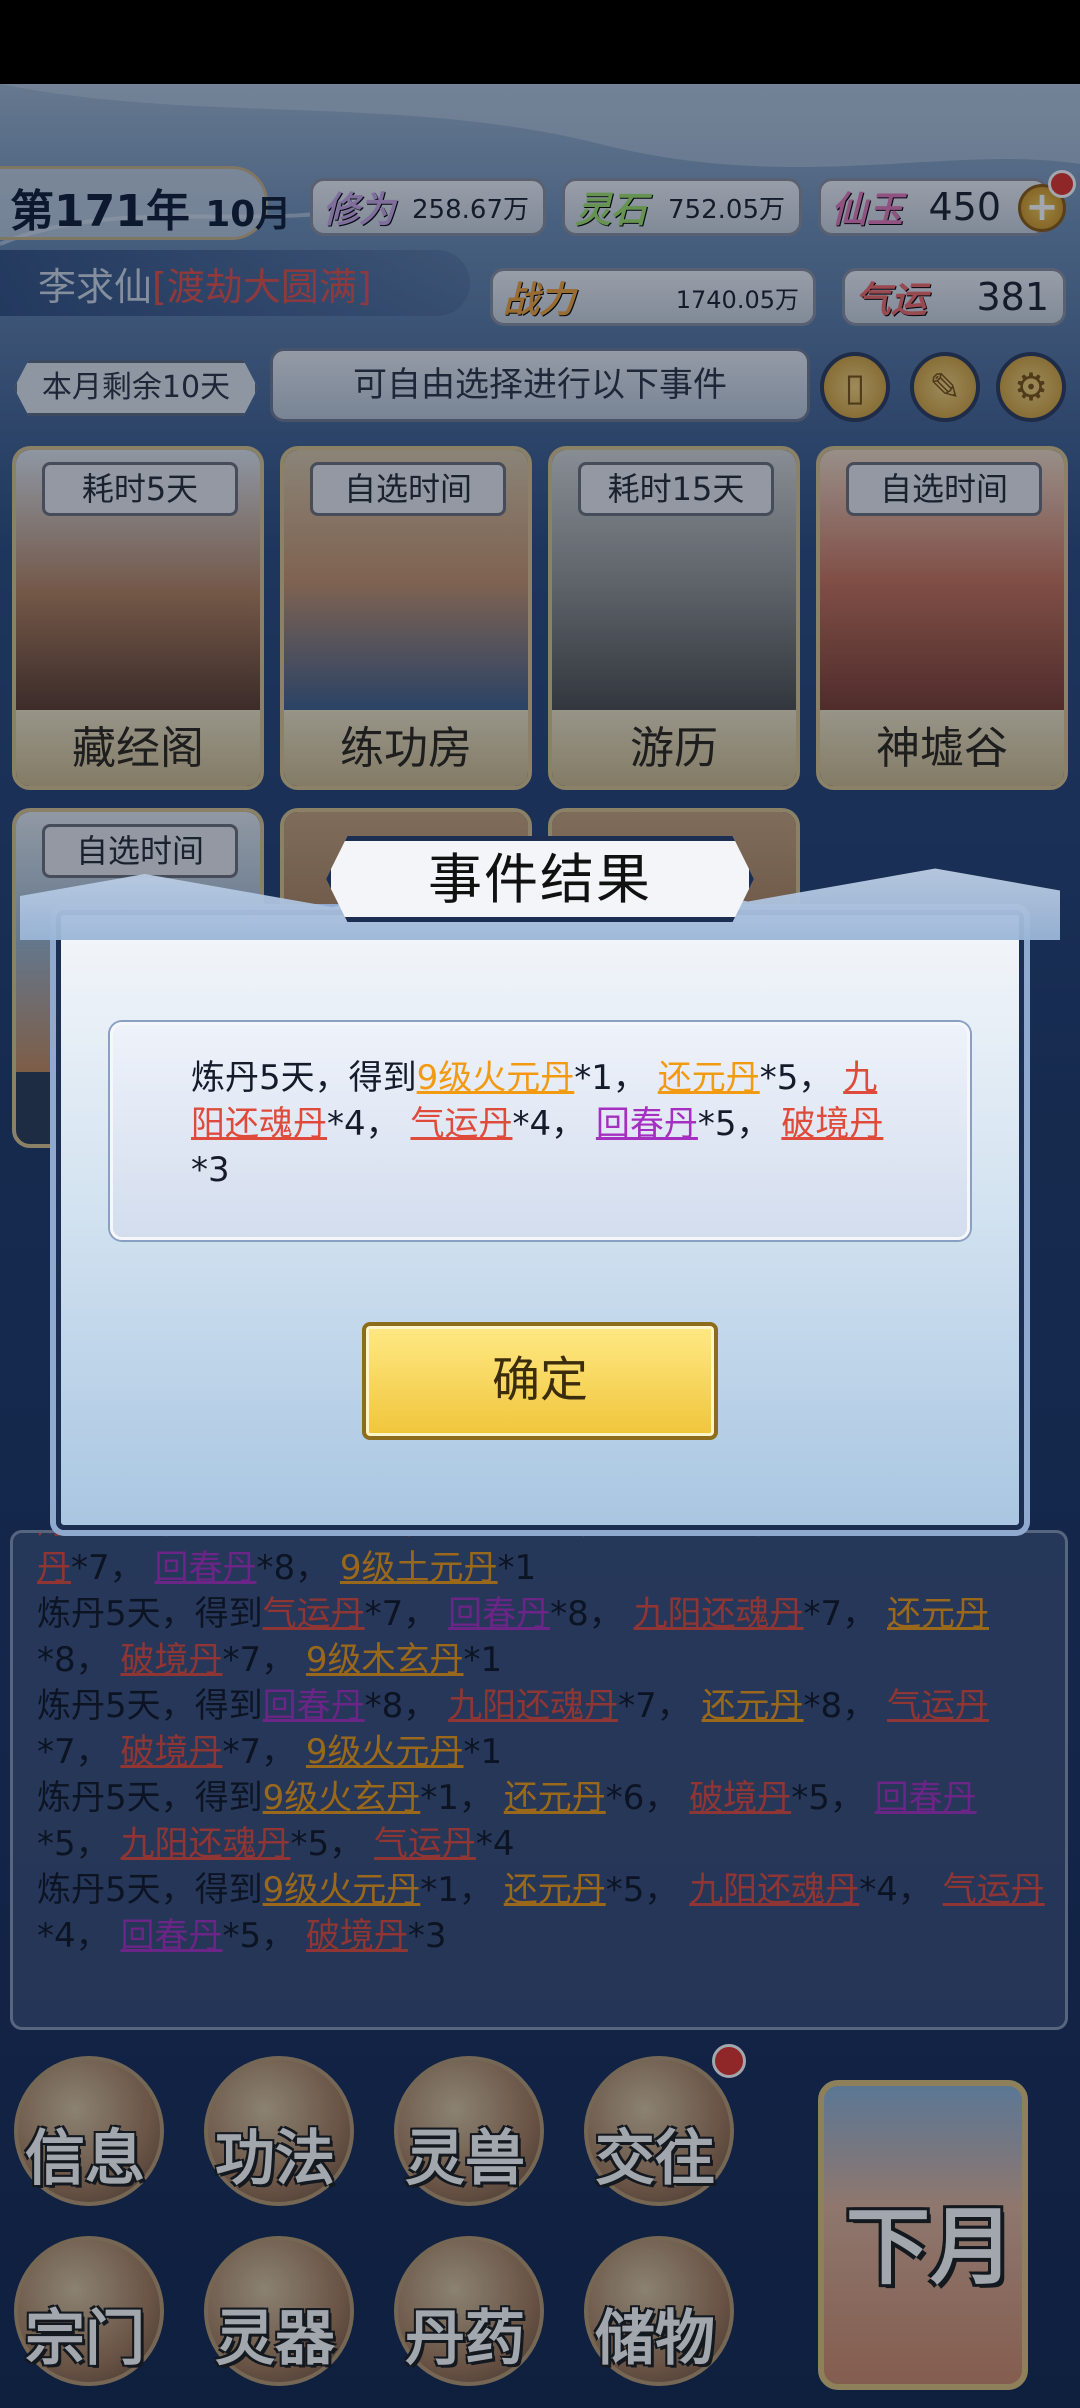  I want to click on item-name: 回春丹, so click(646, 1124).